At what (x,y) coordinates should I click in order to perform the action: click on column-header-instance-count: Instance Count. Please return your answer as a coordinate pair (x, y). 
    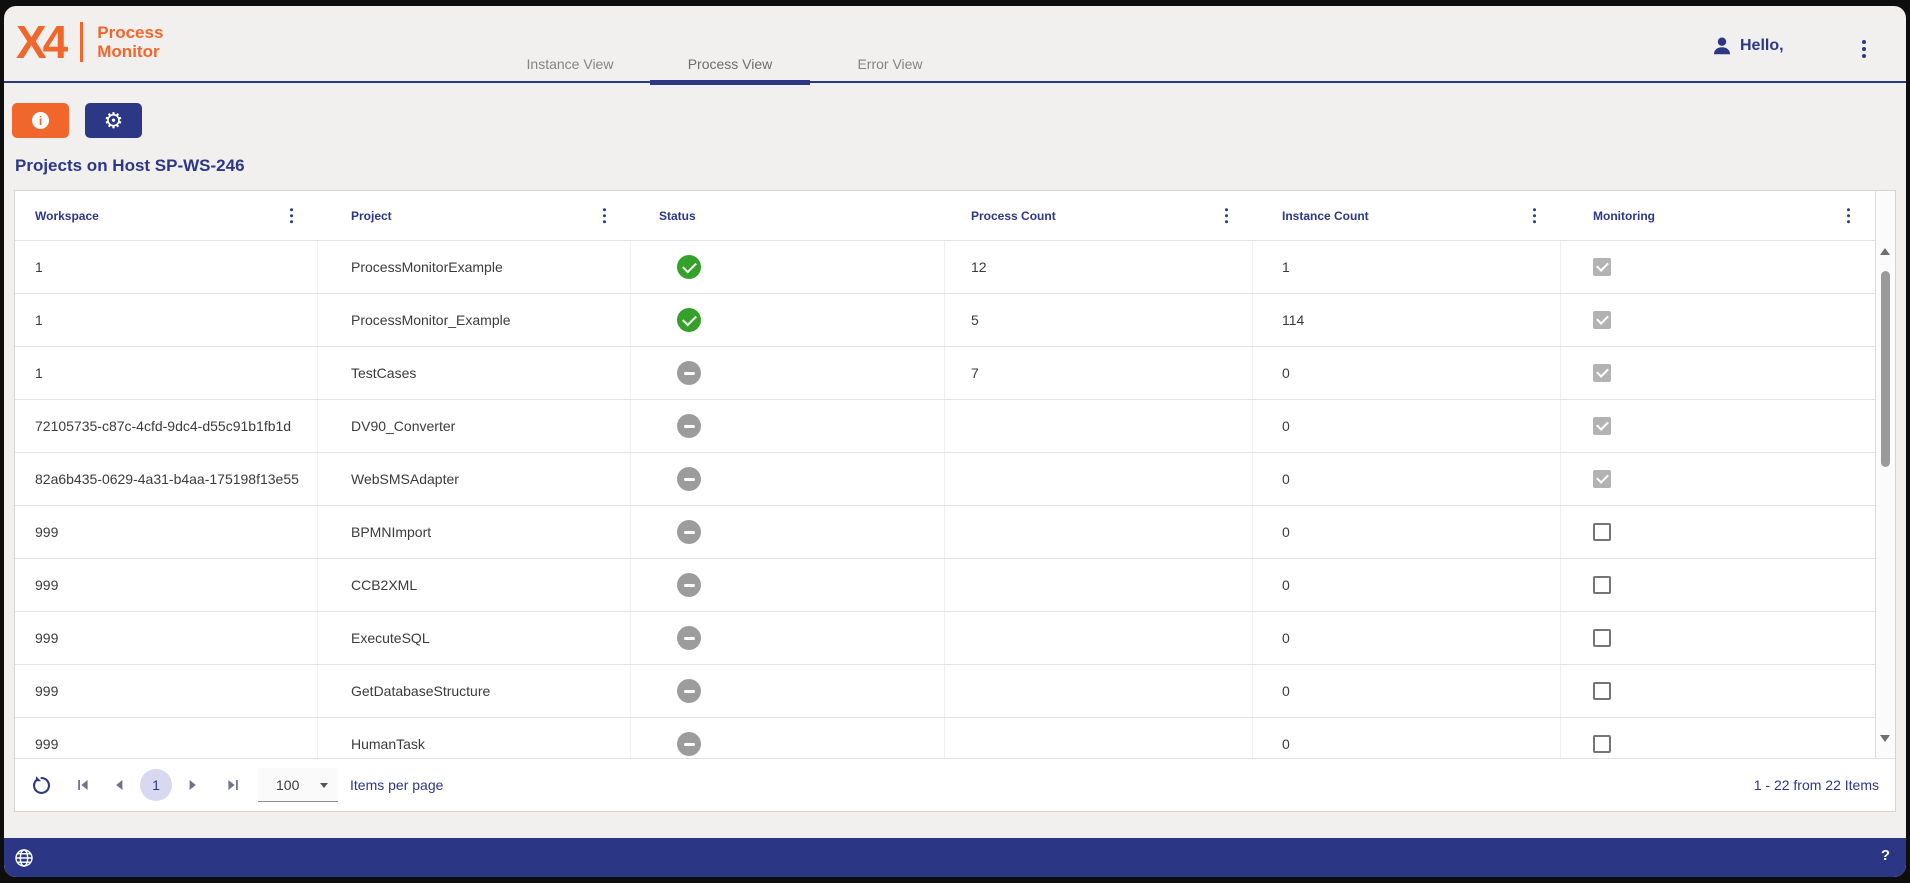
    Looking at the image, I should click on (1407, 215).